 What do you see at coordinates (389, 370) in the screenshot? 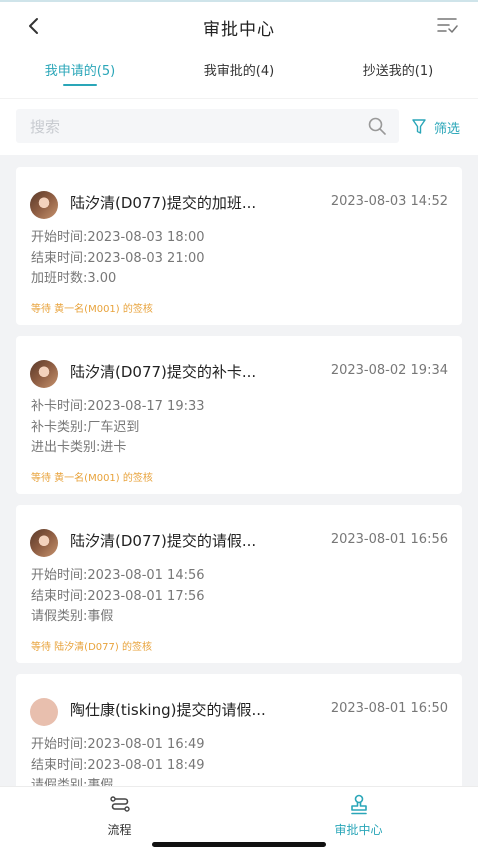
I see `card-time: 2023-08-02 19:34` at bounding box center [389, 370].